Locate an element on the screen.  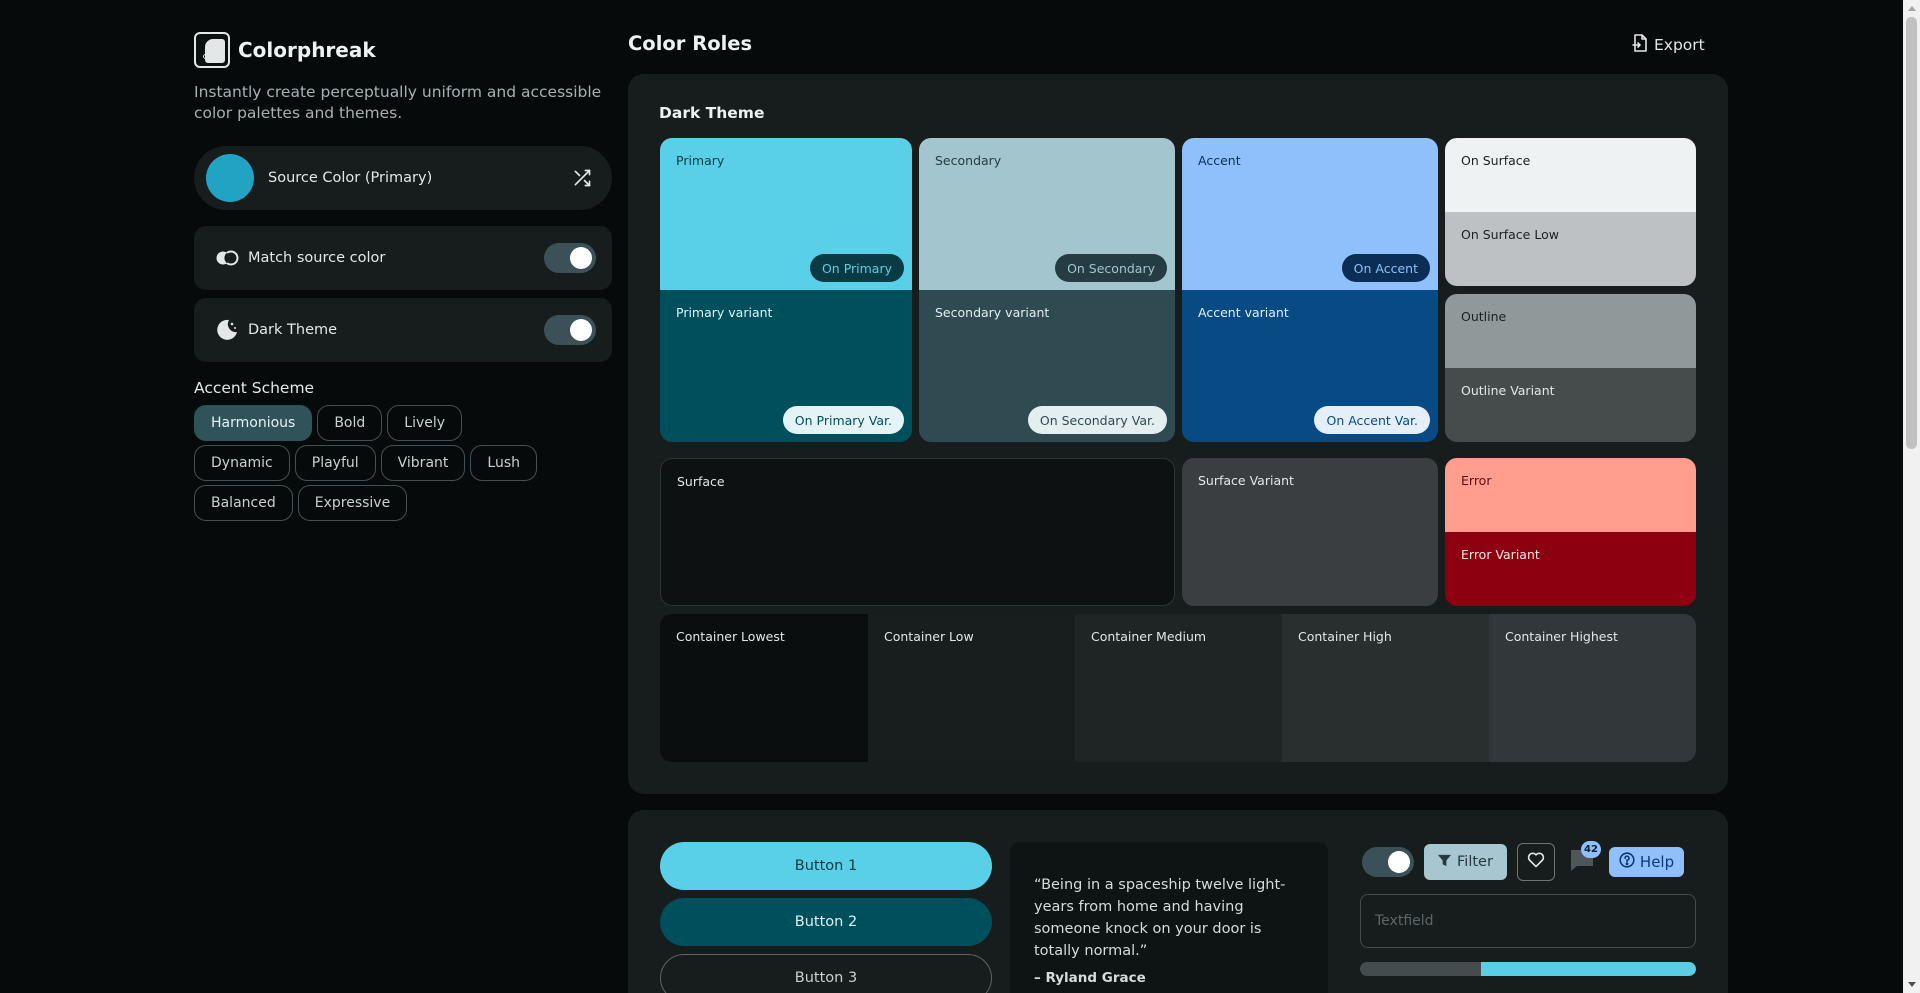
dark-theme-toggle is located at coordinates (570, 330).